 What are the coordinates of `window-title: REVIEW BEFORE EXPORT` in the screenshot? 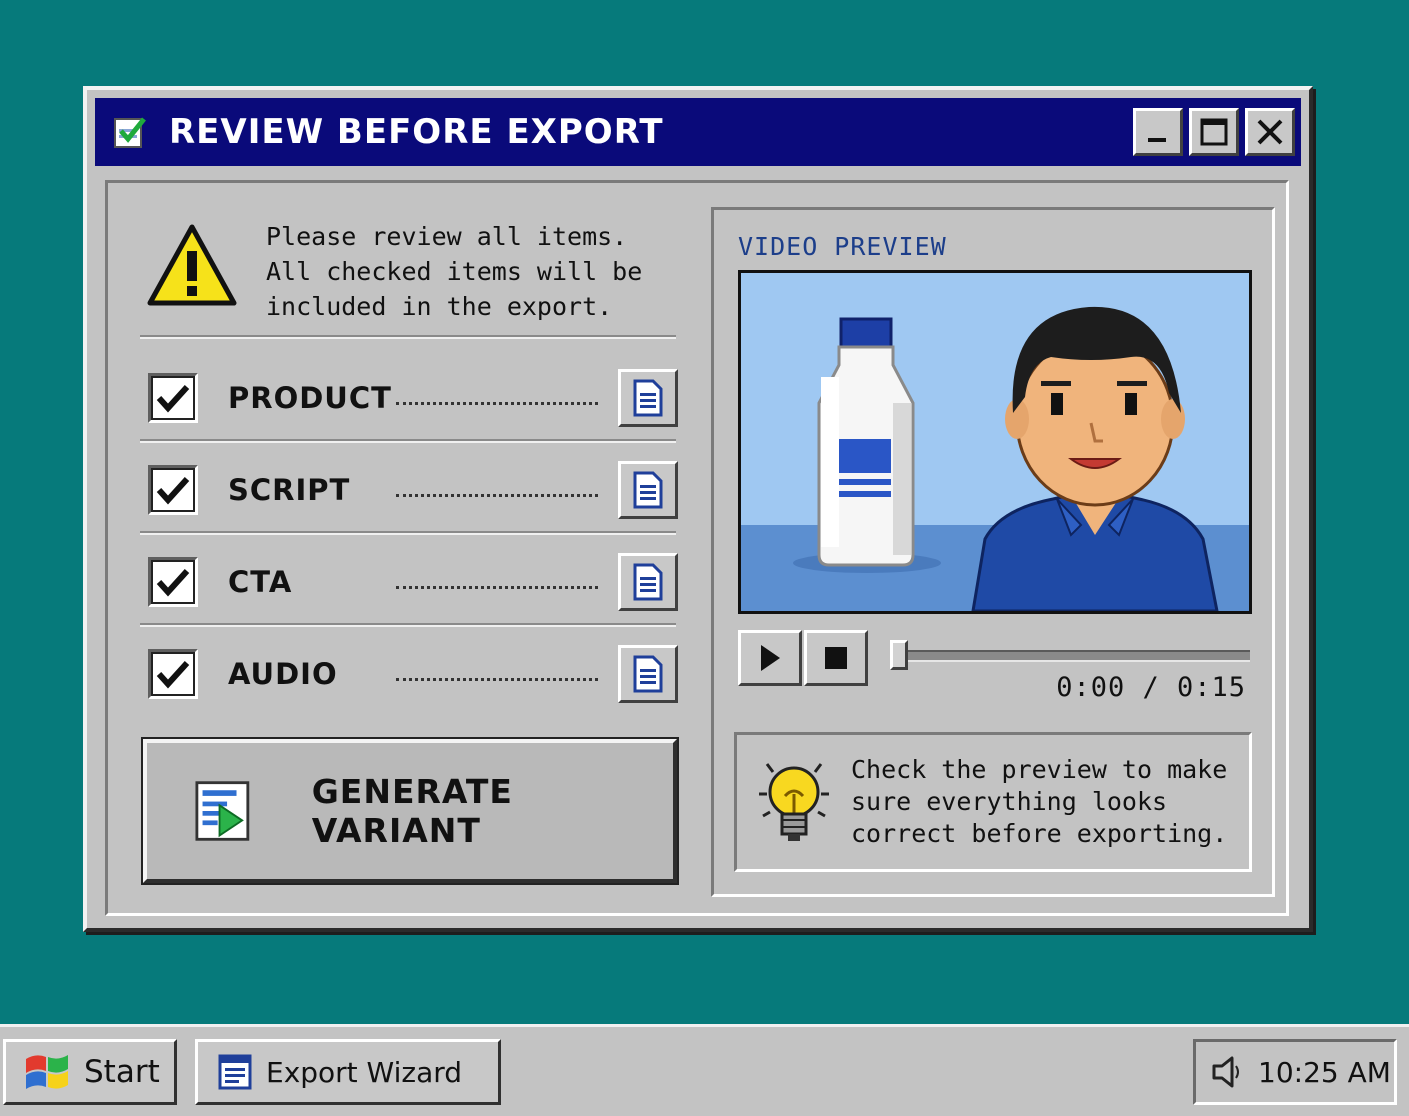 It's located at (416, 132).